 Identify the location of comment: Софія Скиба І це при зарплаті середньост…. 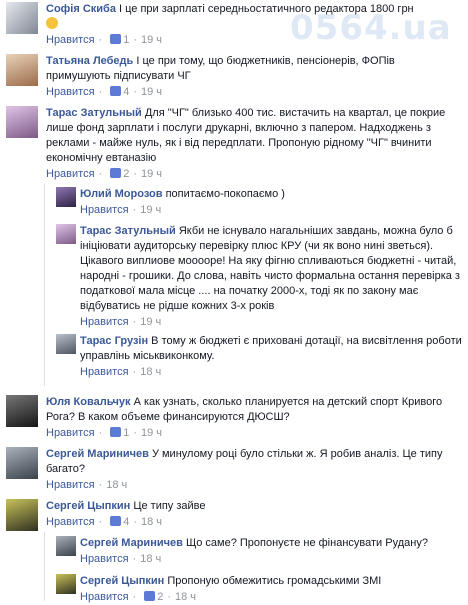
(234, 25).